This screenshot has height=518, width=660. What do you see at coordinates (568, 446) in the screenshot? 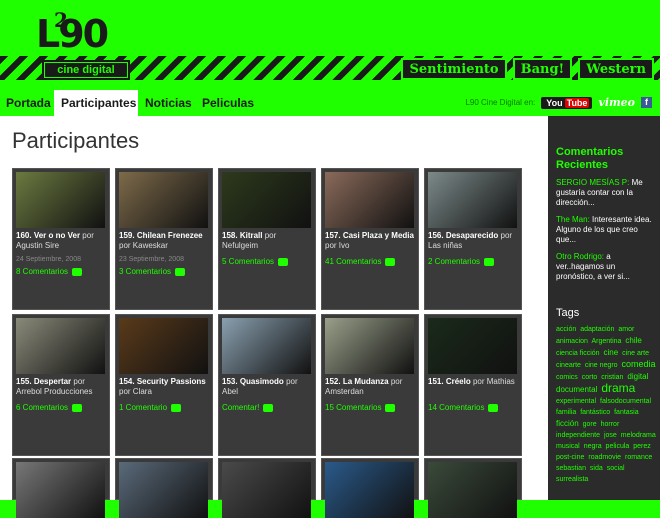
I see `tag-link: musical` at bounding box center [568, 446].